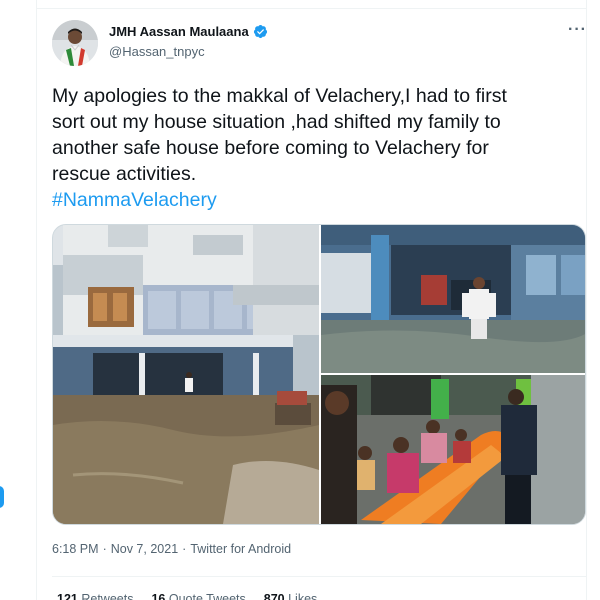  Describe the element at coordinates (240, 549) in the screenshot. I see `tweet-source: Twitter for Android` at that location.